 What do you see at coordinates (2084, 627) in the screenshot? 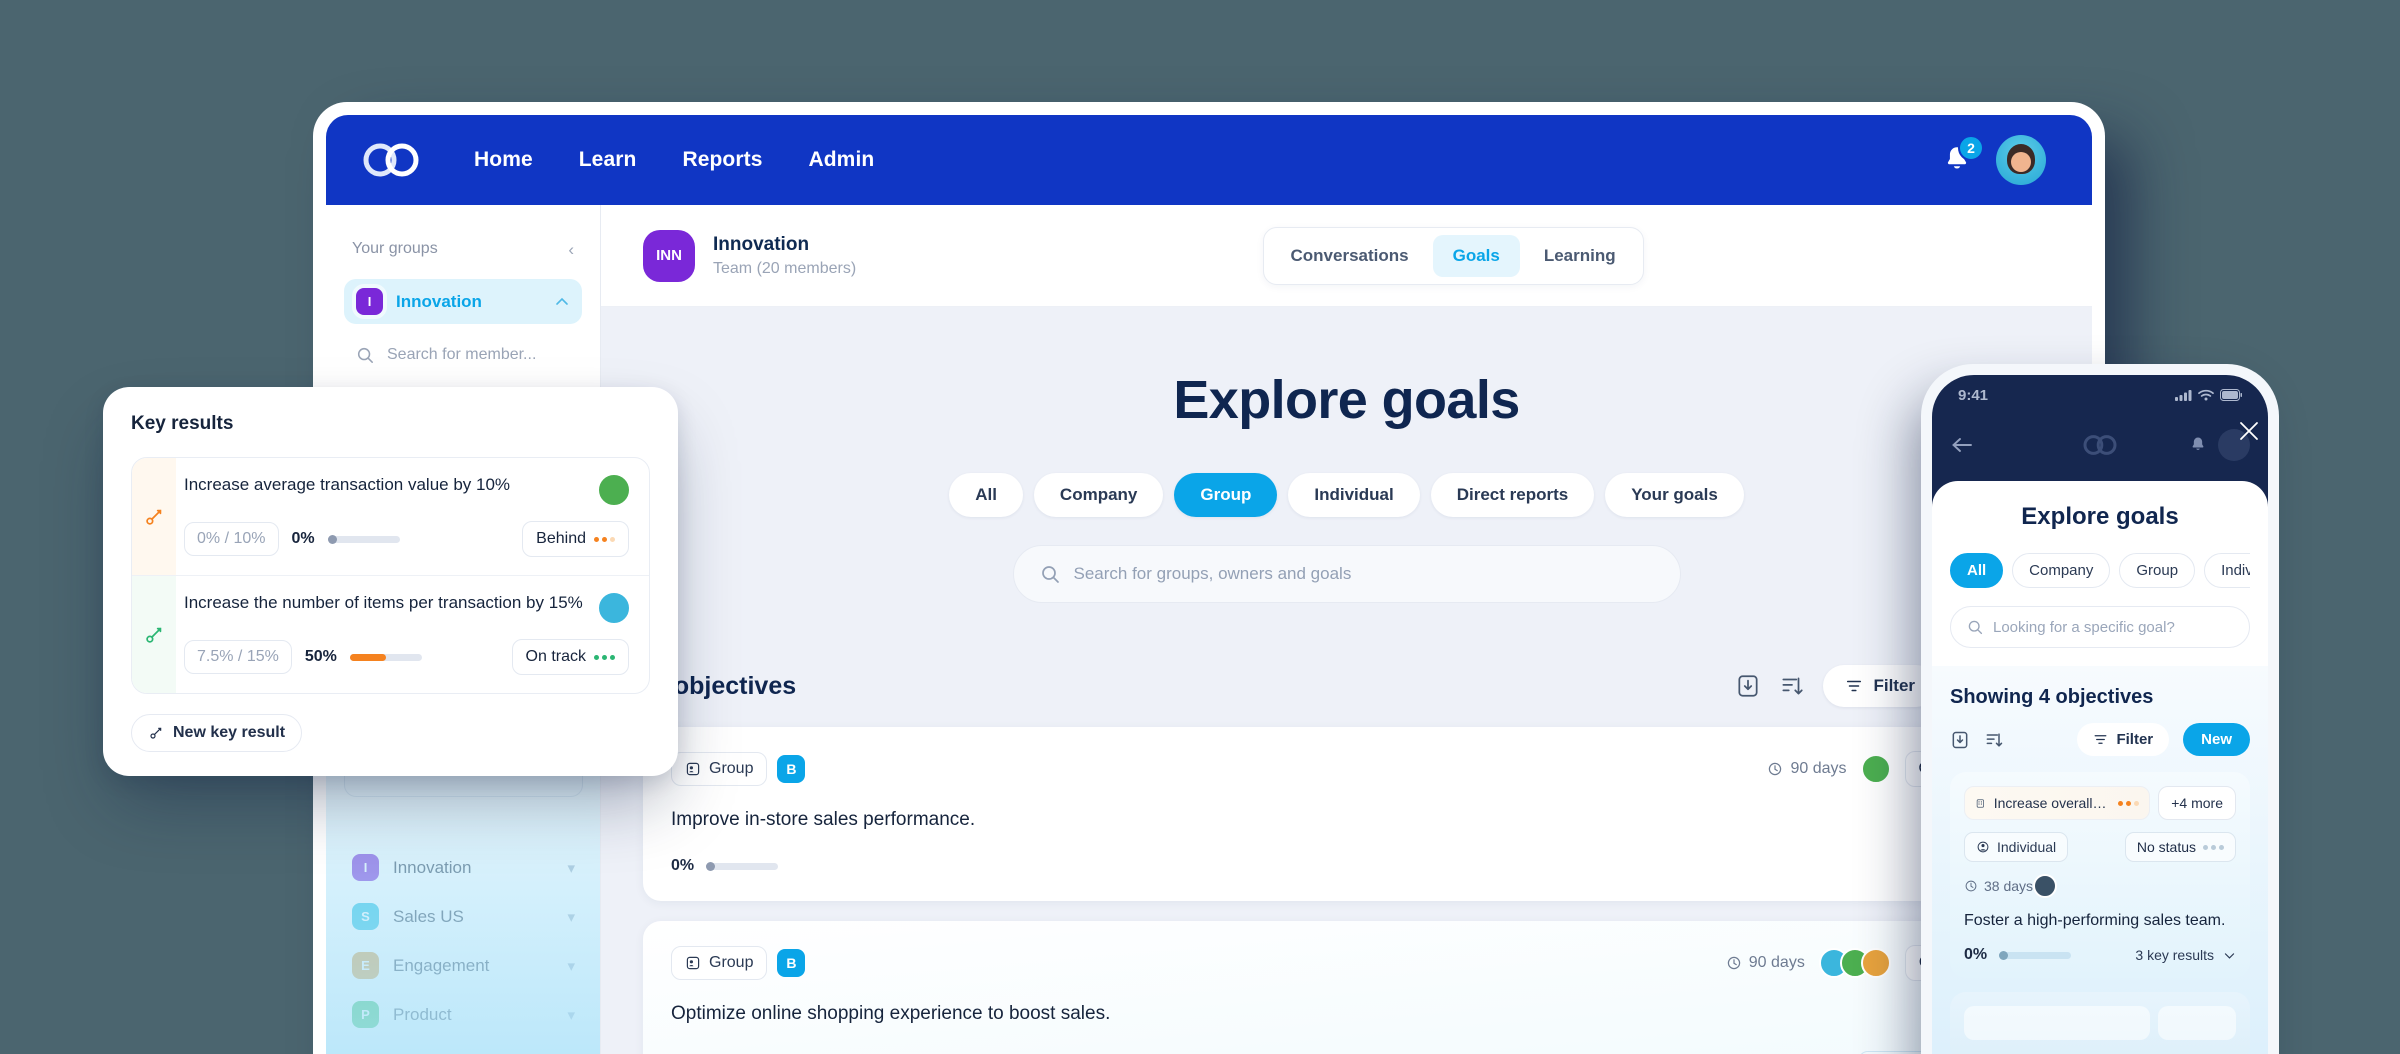
I see `phone-search-placeholder: Looking for a specific goal?` at bounding box center [2084, 627].